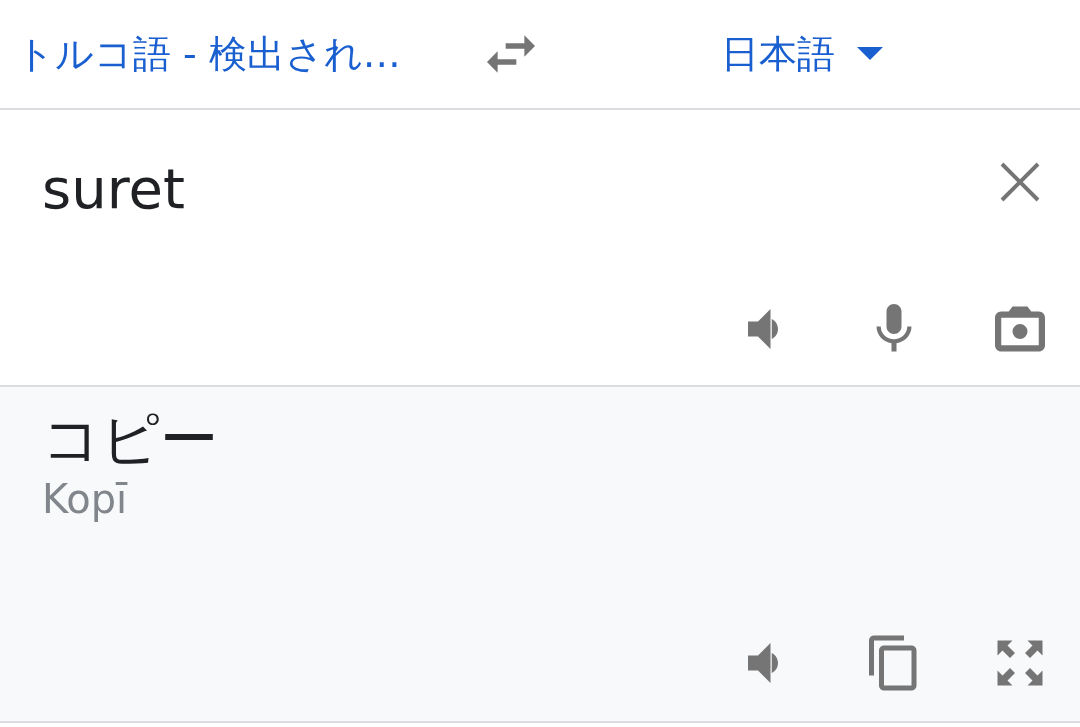 Image resolution: width=1080 pixels, height=727 pixels. What do you see at coordinates (130, 440) in the screenshot?
I see `translation-text: コピー` at bounding box center [130, 440].